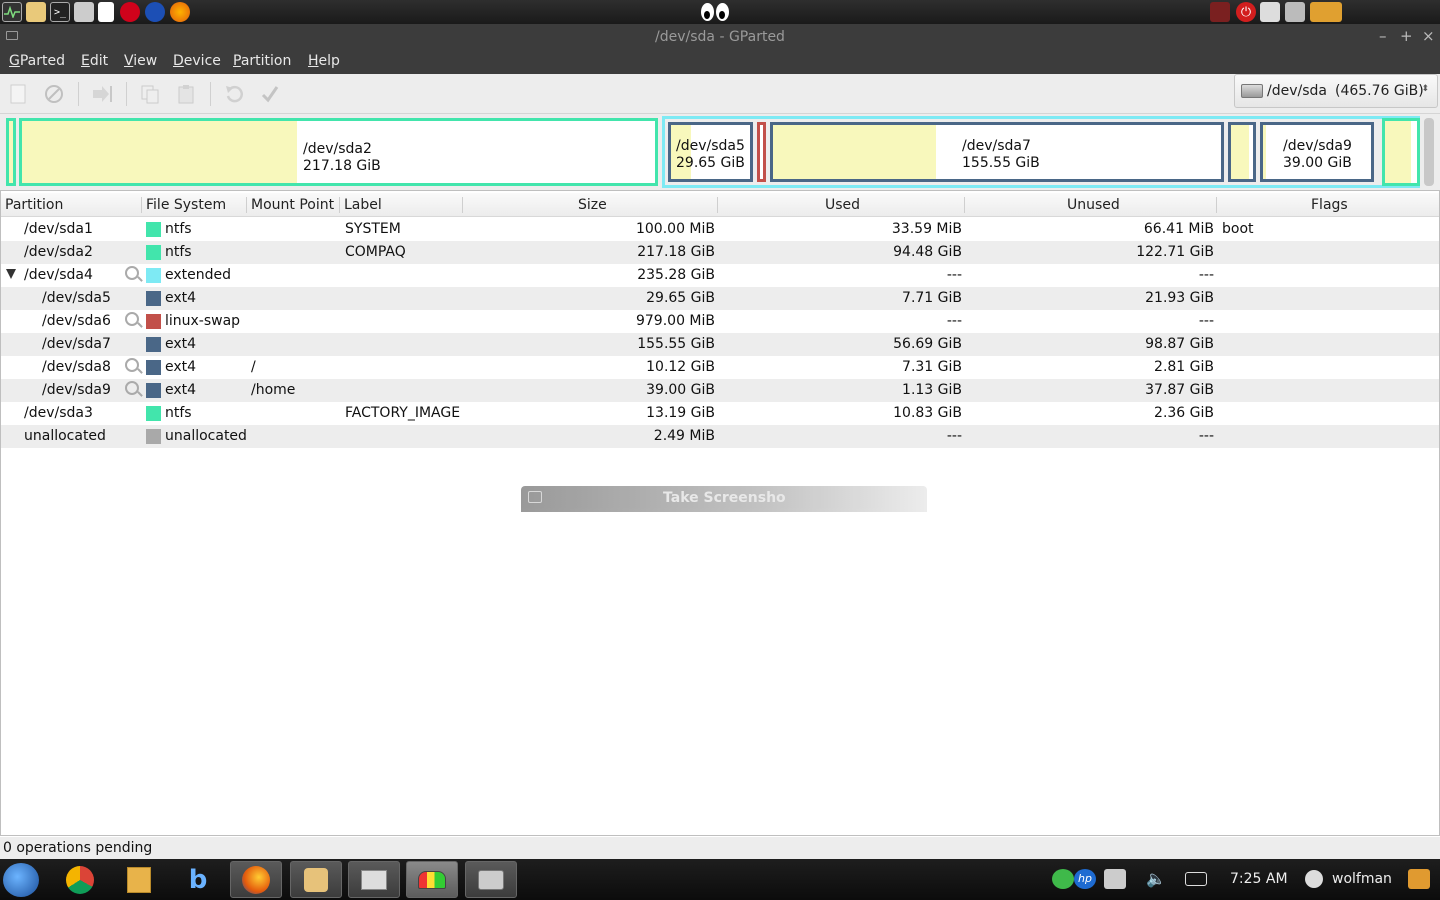 This screenshot has width=1440, height=900. What do you see at coordinates (932, 367) in the screenshot?
I see `cell-used: 7.31 GiB` at bounding box center [932, 367].